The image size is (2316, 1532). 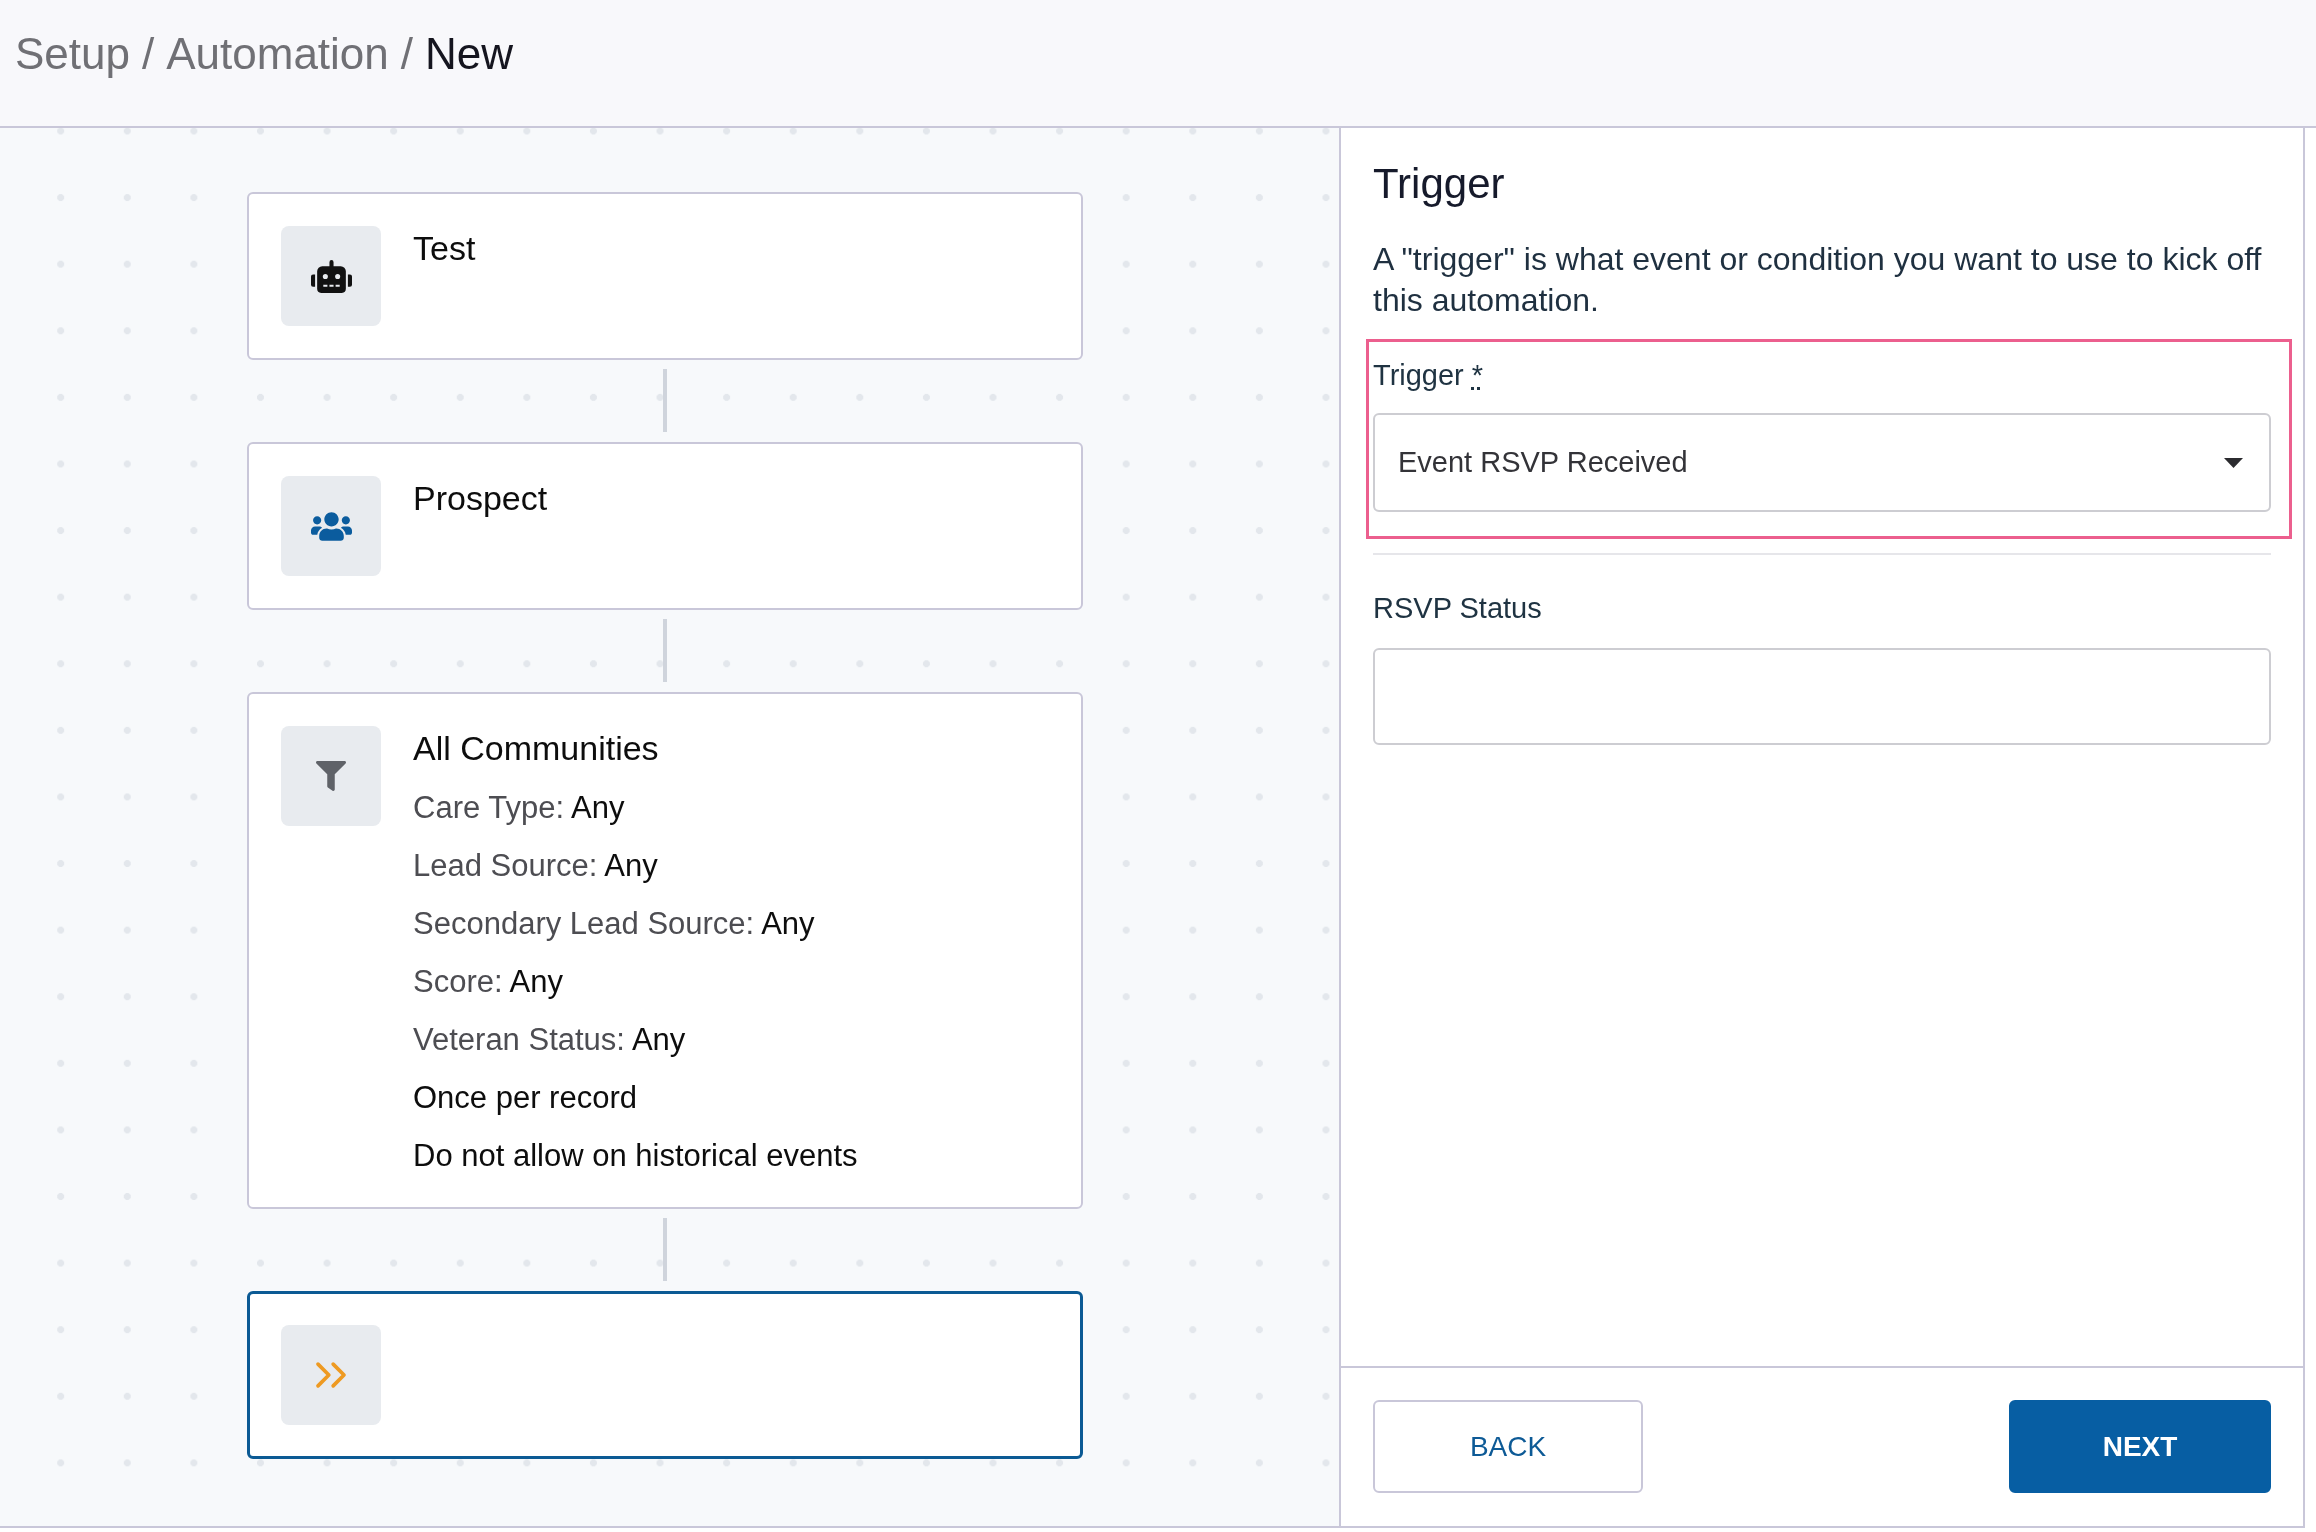 What do you see at coordinates (665, 276) in the screenshot?
I see `flow-node-card: Test` at bounding box center [665, 276].